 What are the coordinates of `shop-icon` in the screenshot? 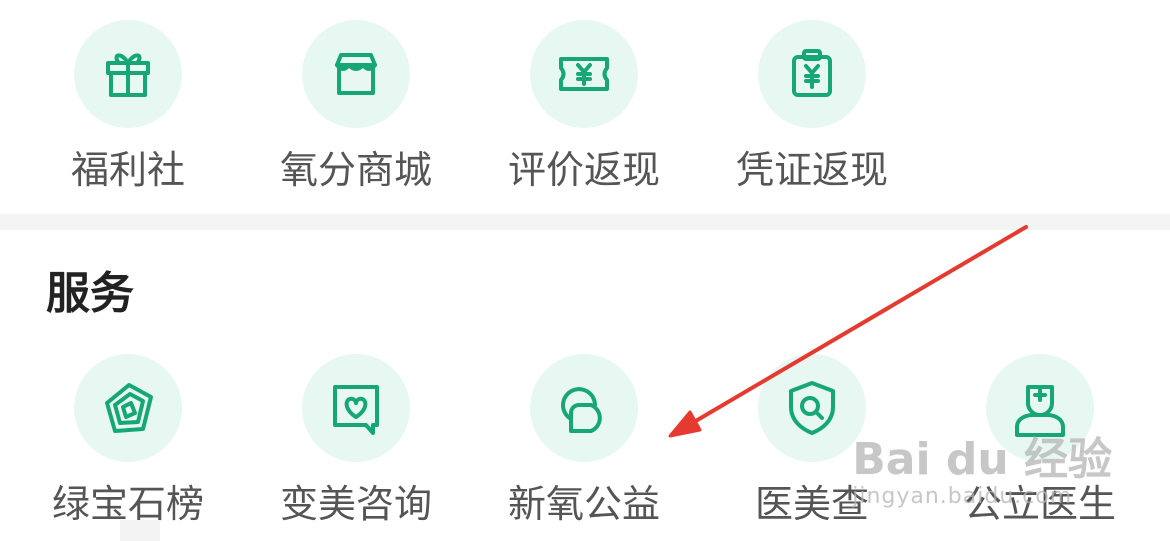 It's located at (356, 74).